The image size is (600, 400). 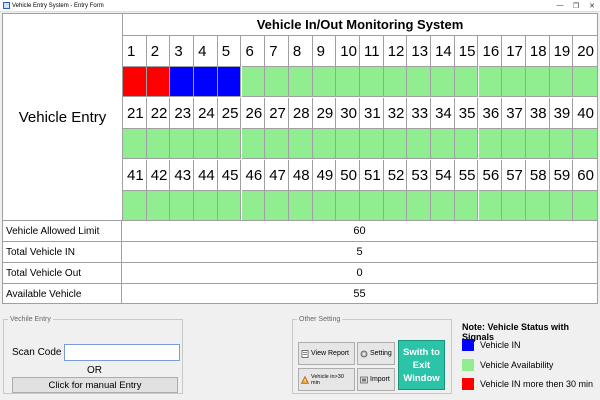 What do you see at coordinates (253, 175) in the screenshot?
I see `slot-number: 46` at bounding box center [253, 175].